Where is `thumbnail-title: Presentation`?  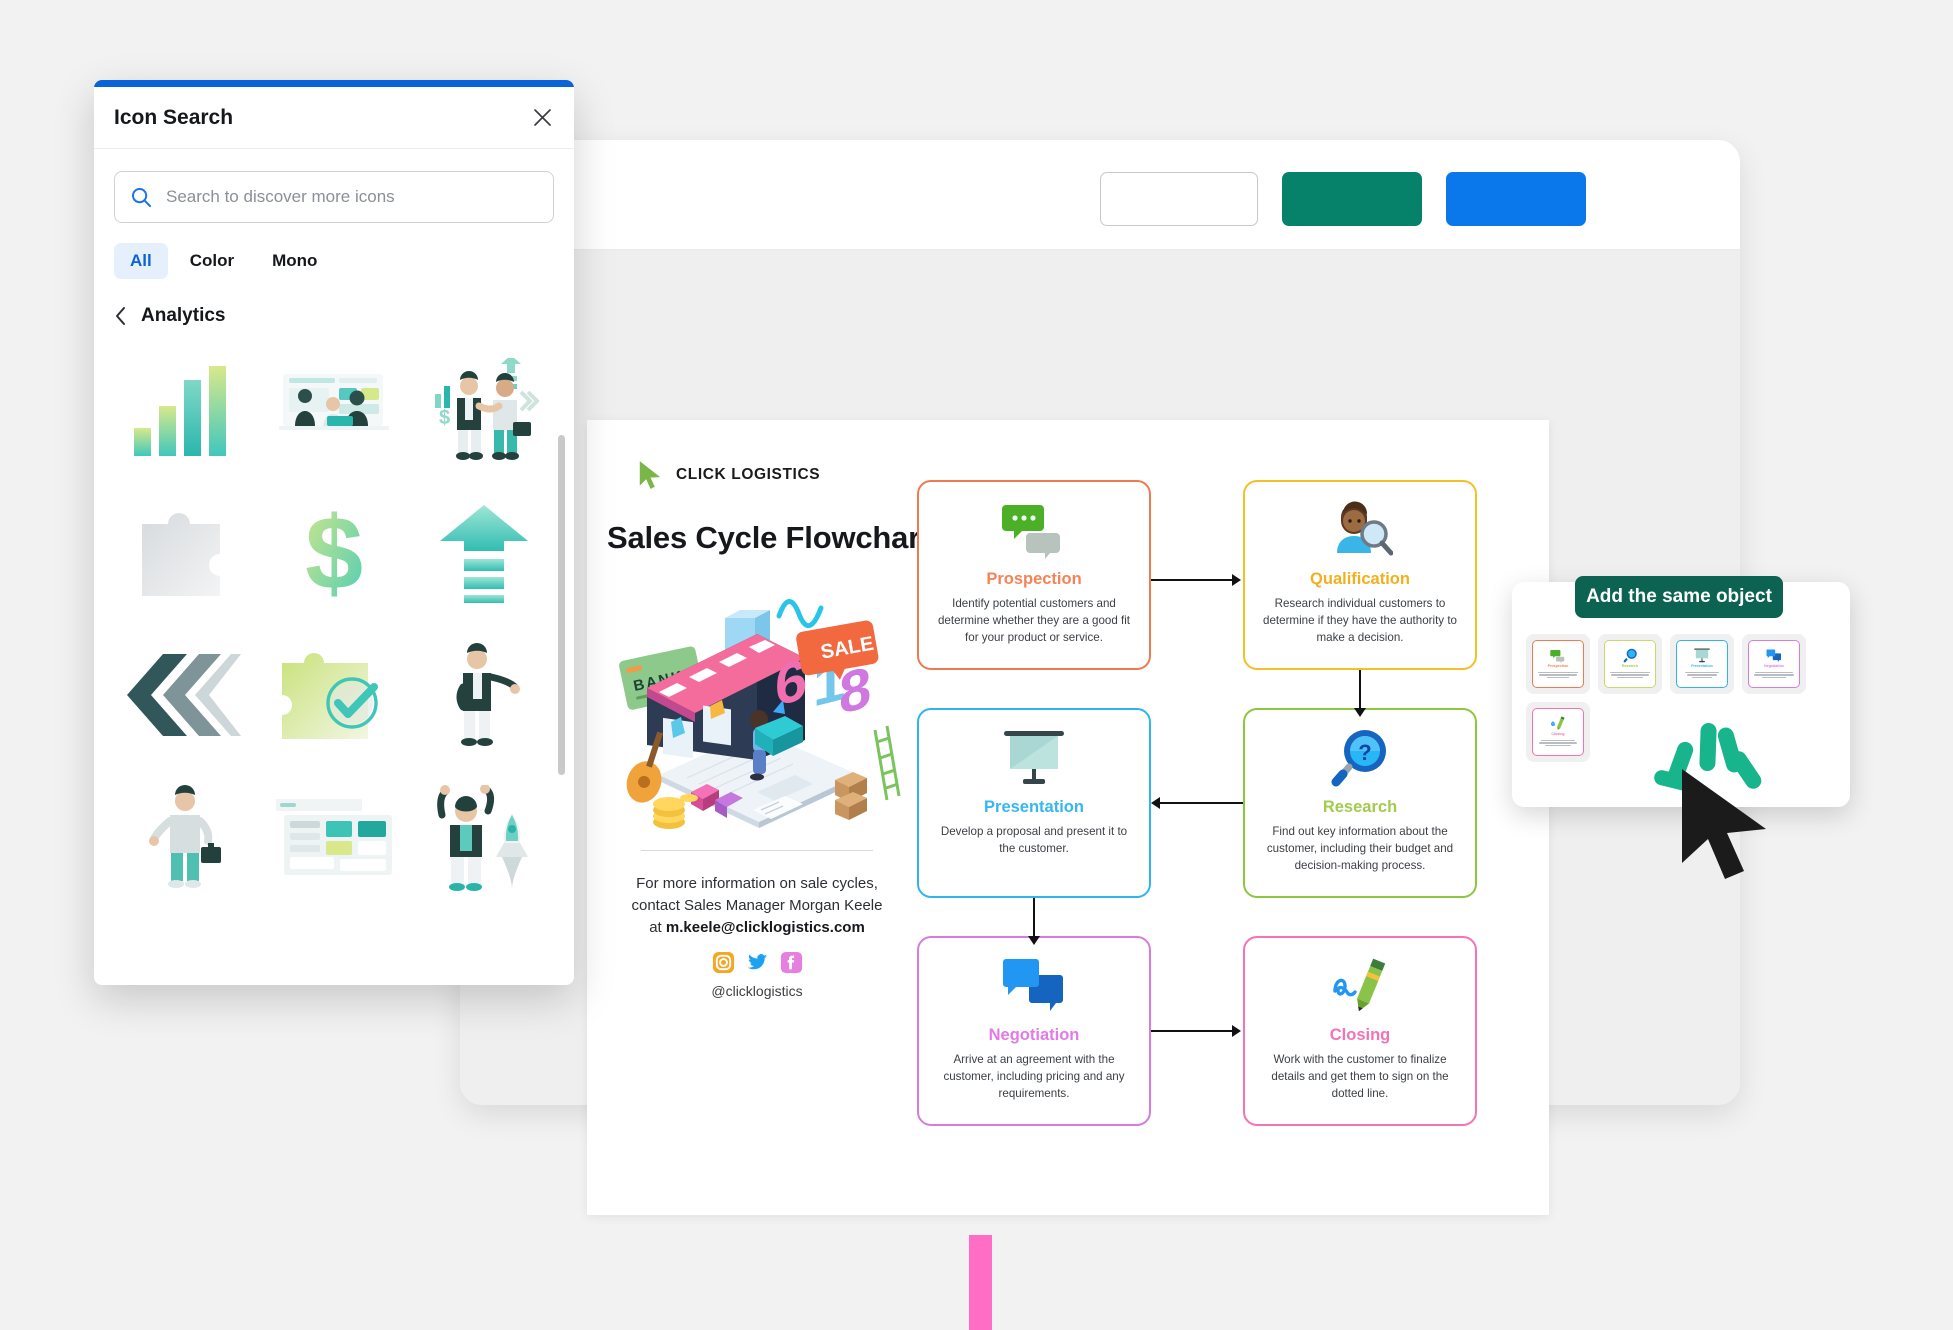 thumbnail-title: Presentation is located at coordinates (1702, 666).